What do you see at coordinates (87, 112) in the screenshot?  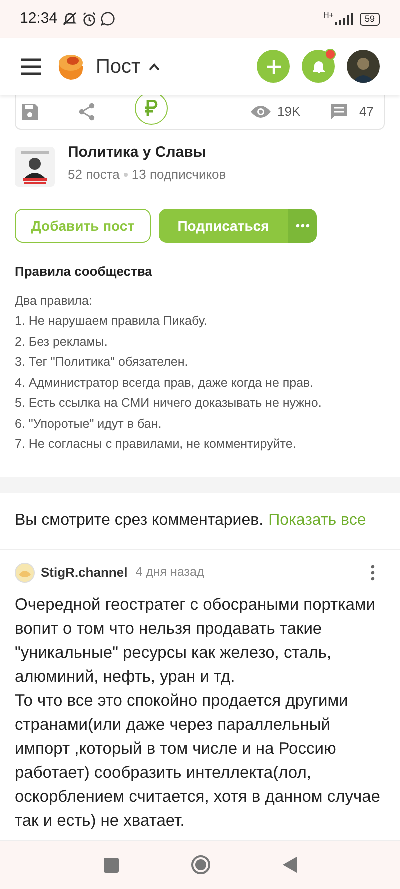 I see `share-icon` at bounding box center [87, 112].